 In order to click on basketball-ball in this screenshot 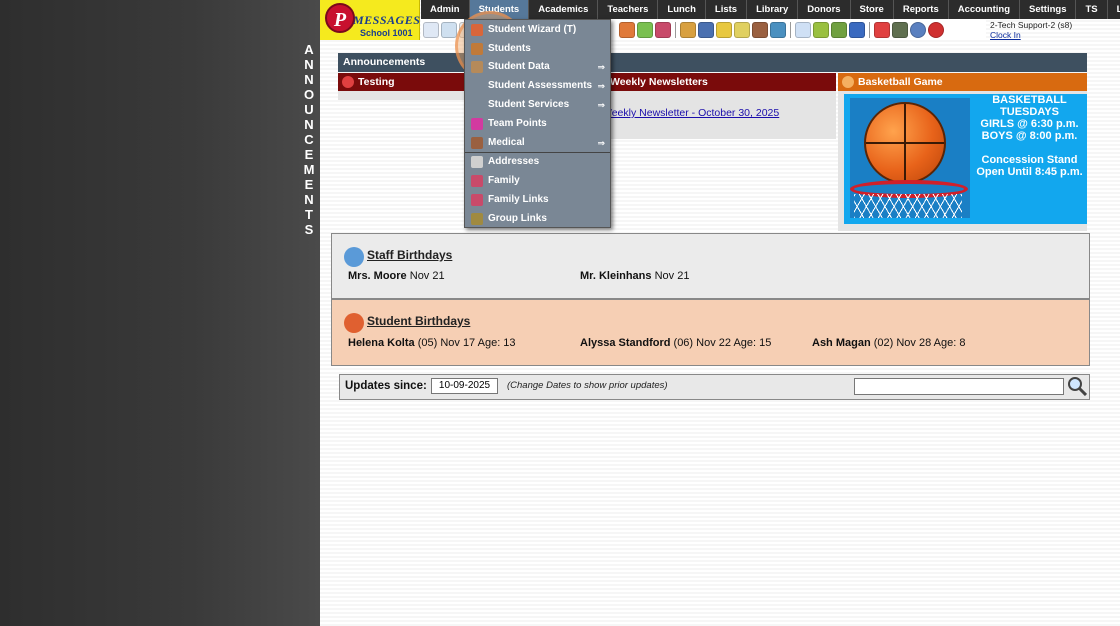, I will do `click(905, 143)`.